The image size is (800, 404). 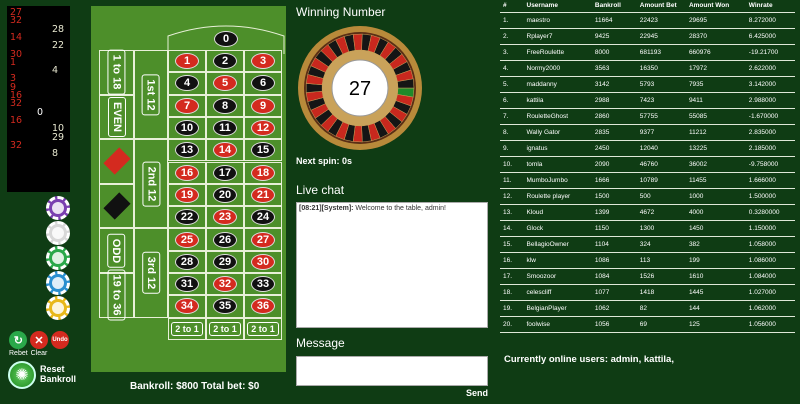 I want to click on leaderboard-row: 9. ignatus 2450 12040 13225 2.185000, so click(x=647, y=148).